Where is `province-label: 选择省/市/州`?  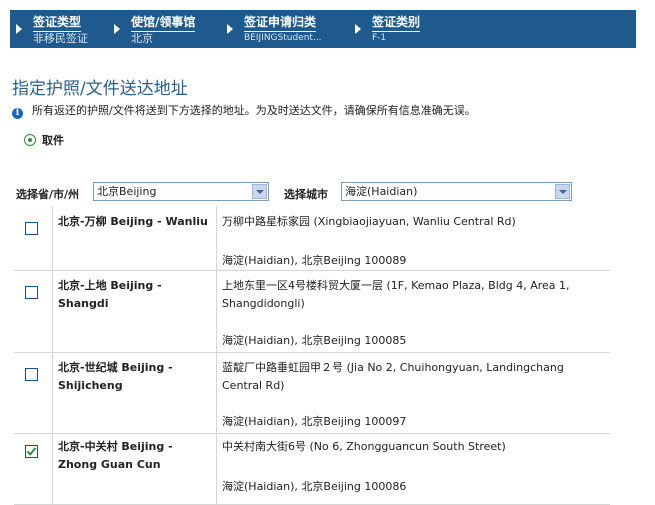
province-label: 选择省/市/州 is located at coordinates (48, 194).